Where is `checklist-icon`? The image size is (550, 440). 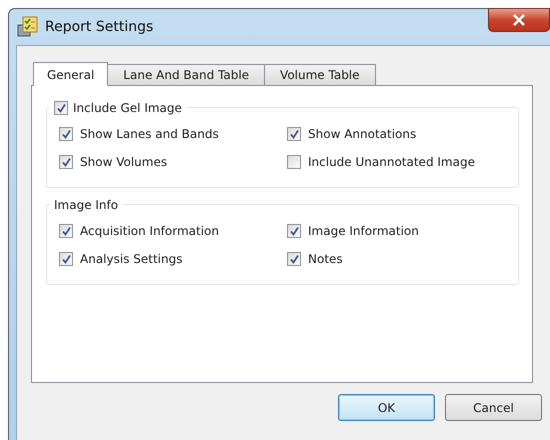 checklist-icon is located at coordinates (28, 27).